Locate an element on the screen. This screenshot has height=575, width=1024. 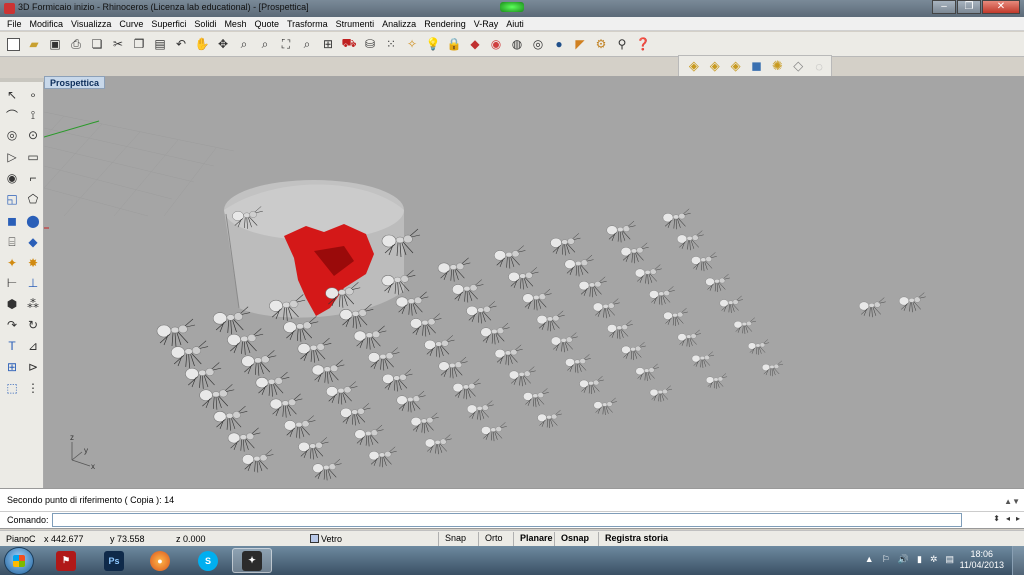
box-icon: ◼ is located at coordinates (12, 221).